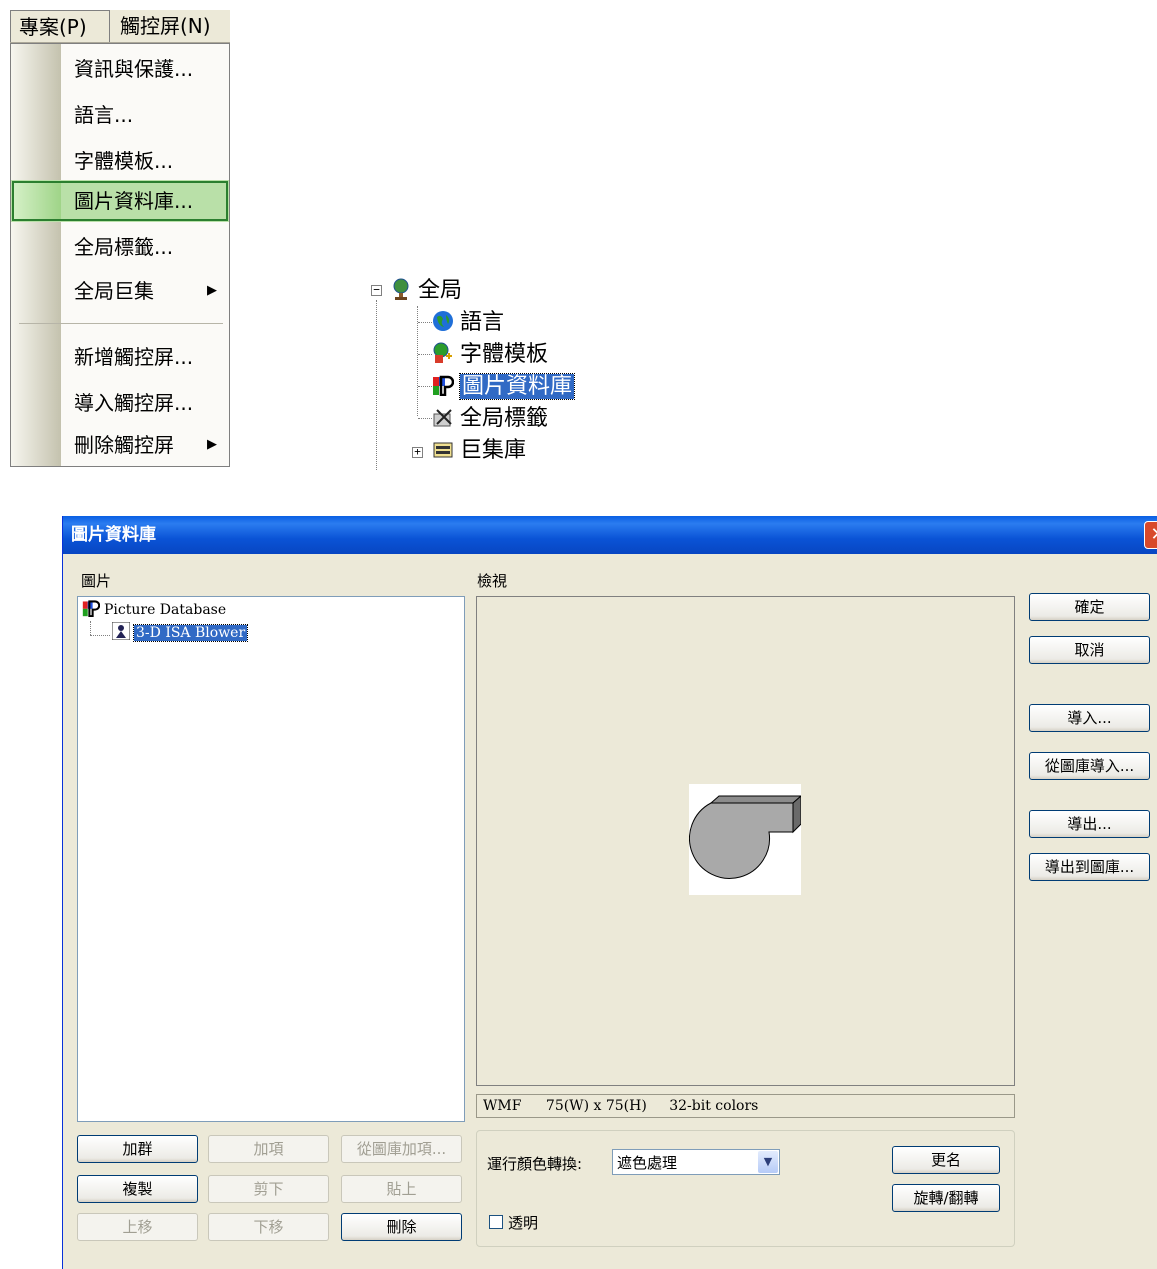  What do you see at coordinates (443, 353) in the screenshot?
I see `font-template-icon` at bounding box center [443, 353].